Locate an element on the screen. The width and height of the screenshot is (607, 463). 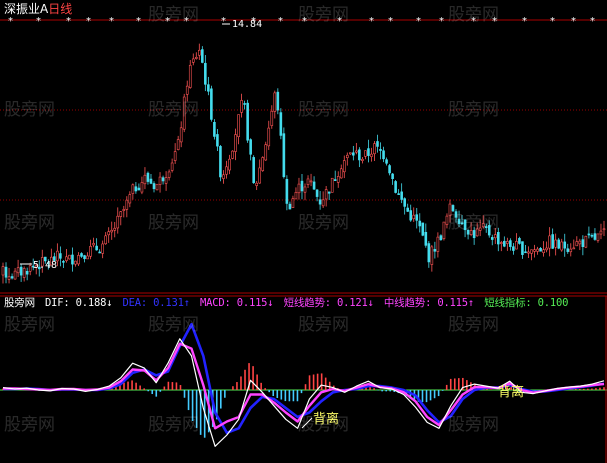
divergence-label-2: 背离 is located at coordinates (511, 392).